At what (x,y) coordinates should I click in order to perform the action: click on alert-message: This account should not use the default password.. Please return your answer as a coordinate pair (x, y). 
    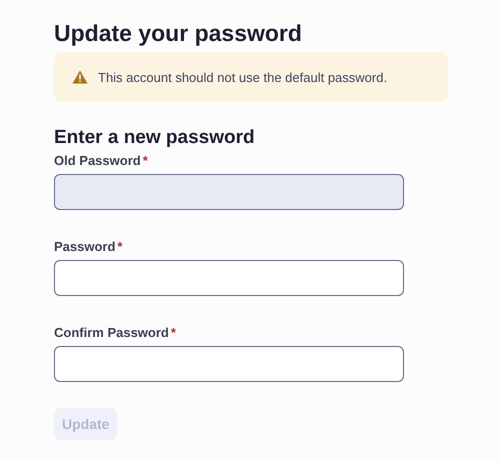
    Looking at the image, I should click on (243, 77).